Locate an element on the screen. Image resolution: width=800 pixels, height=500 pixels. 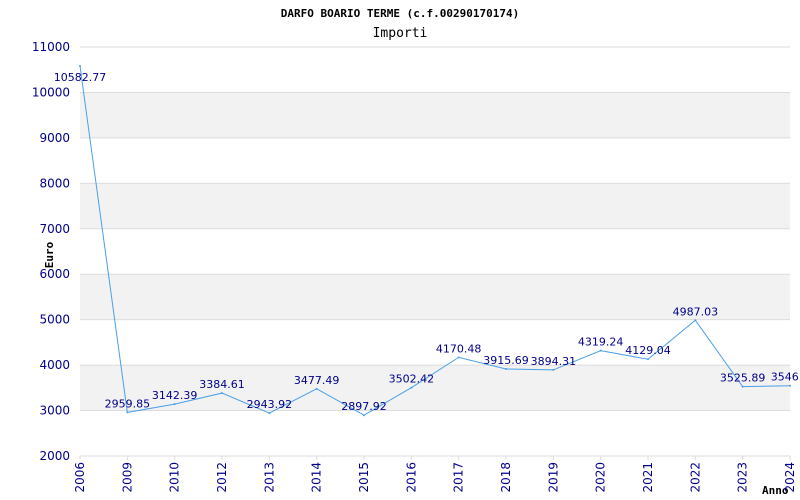
x-tick-label: 2015 is located at coordinates (364, 477).